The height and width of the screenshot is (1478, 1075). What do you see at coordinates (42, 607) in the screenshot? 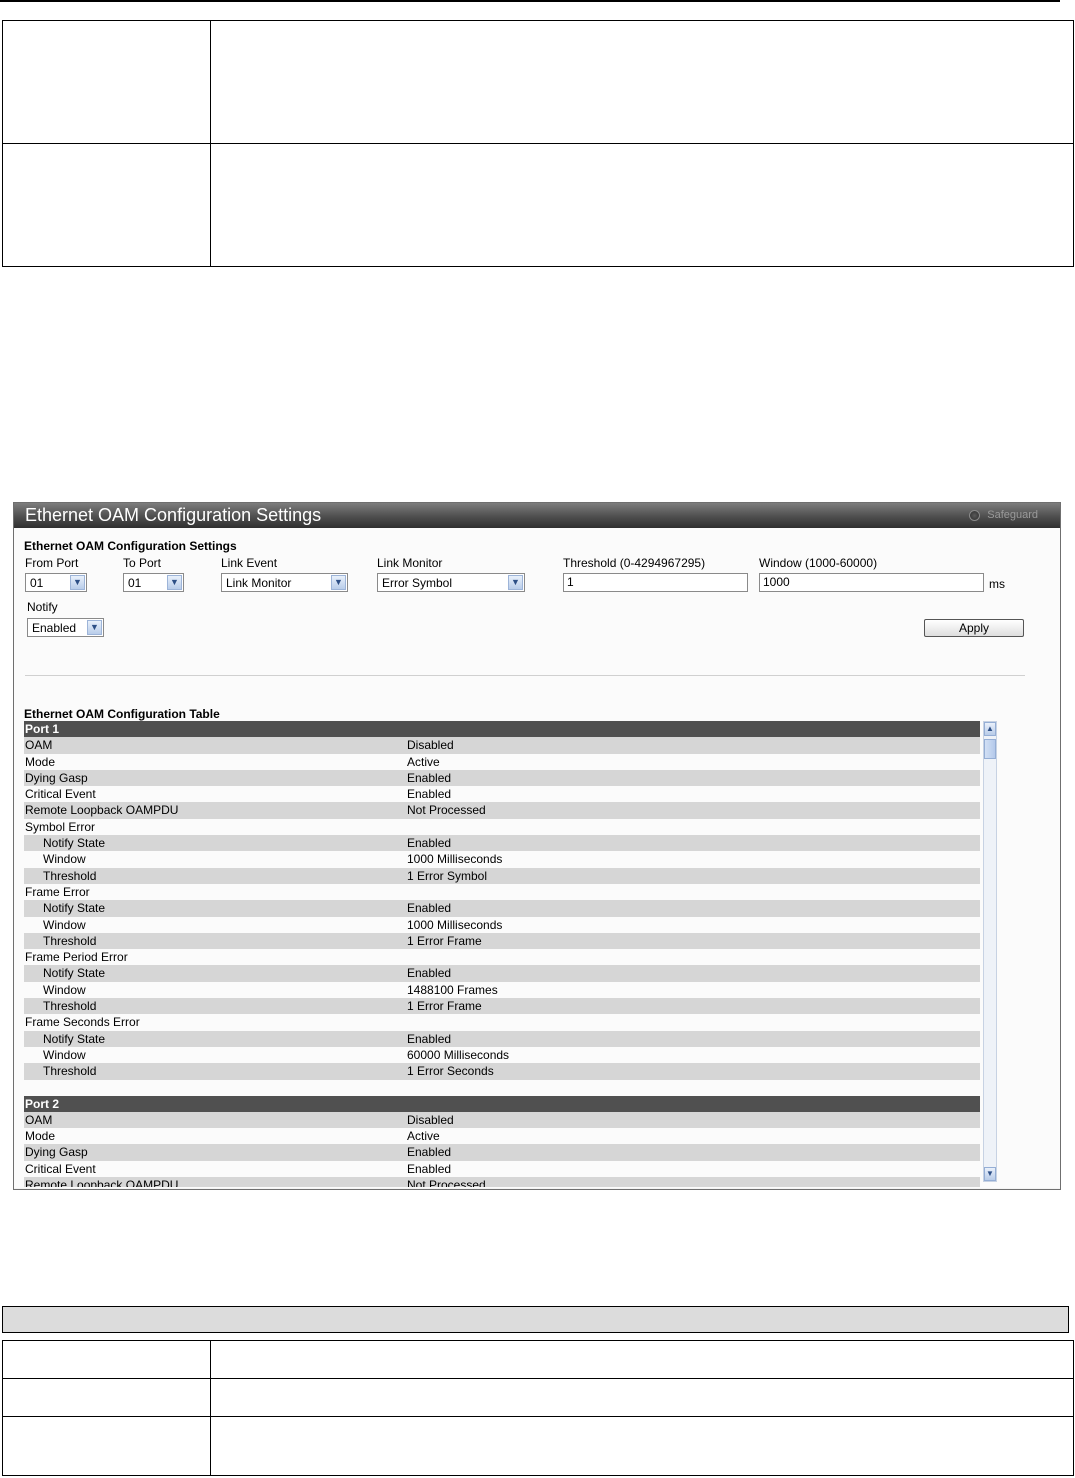
I see `notify-label: Notify` at bounding box center [42, 607].